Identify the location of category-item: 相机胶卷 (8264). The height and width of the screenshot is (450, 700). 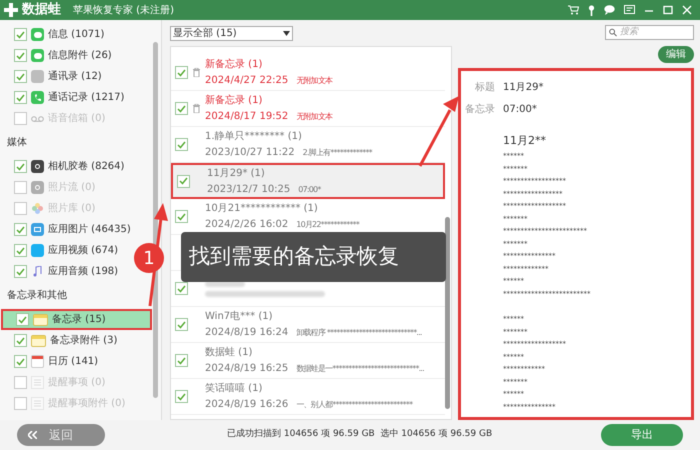
(69, 166).